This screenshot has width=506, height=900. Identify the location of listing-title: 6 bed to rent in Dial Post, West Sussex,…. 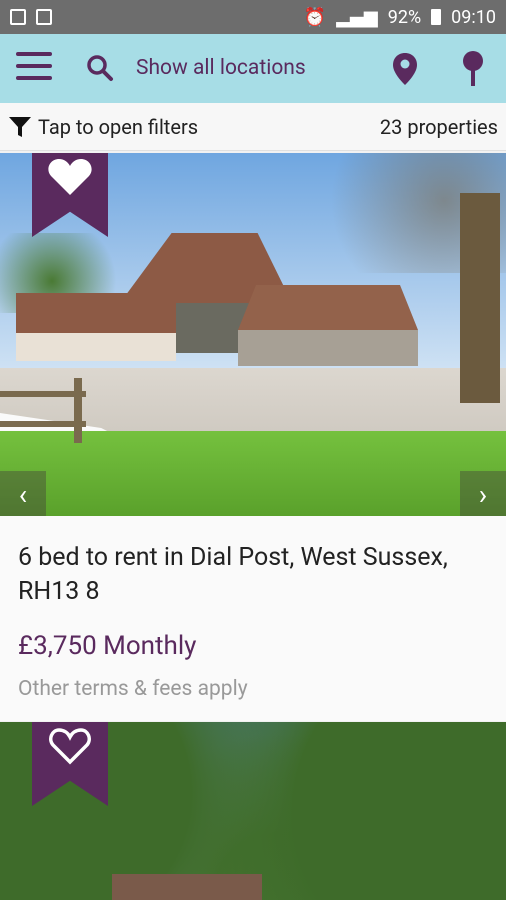
(253, 575).